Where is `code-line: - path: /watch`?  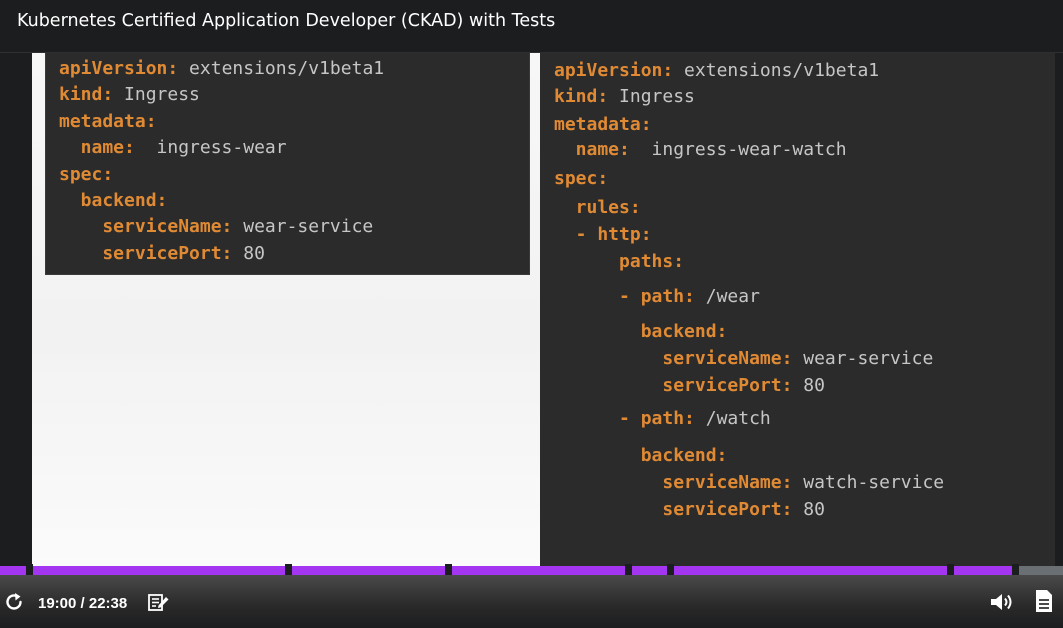 code-line: - path: /watch is located at coordinates (662, 418).